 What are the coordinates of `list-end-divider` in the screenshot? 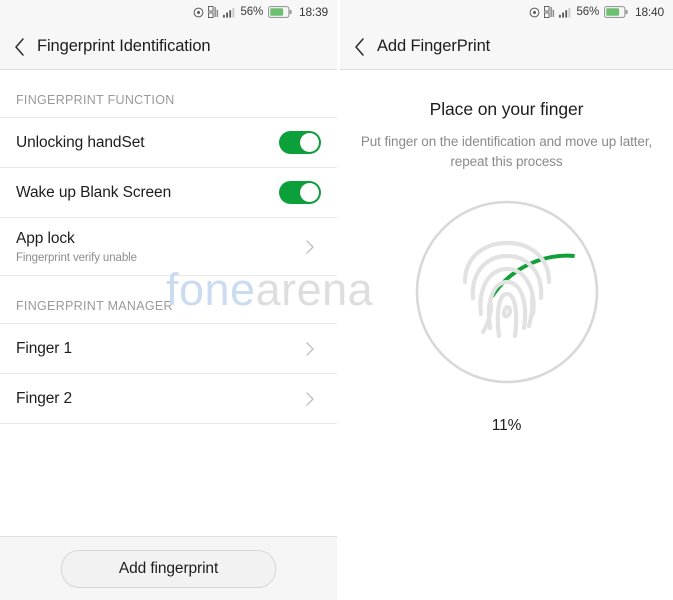 It's located at (168, 423).